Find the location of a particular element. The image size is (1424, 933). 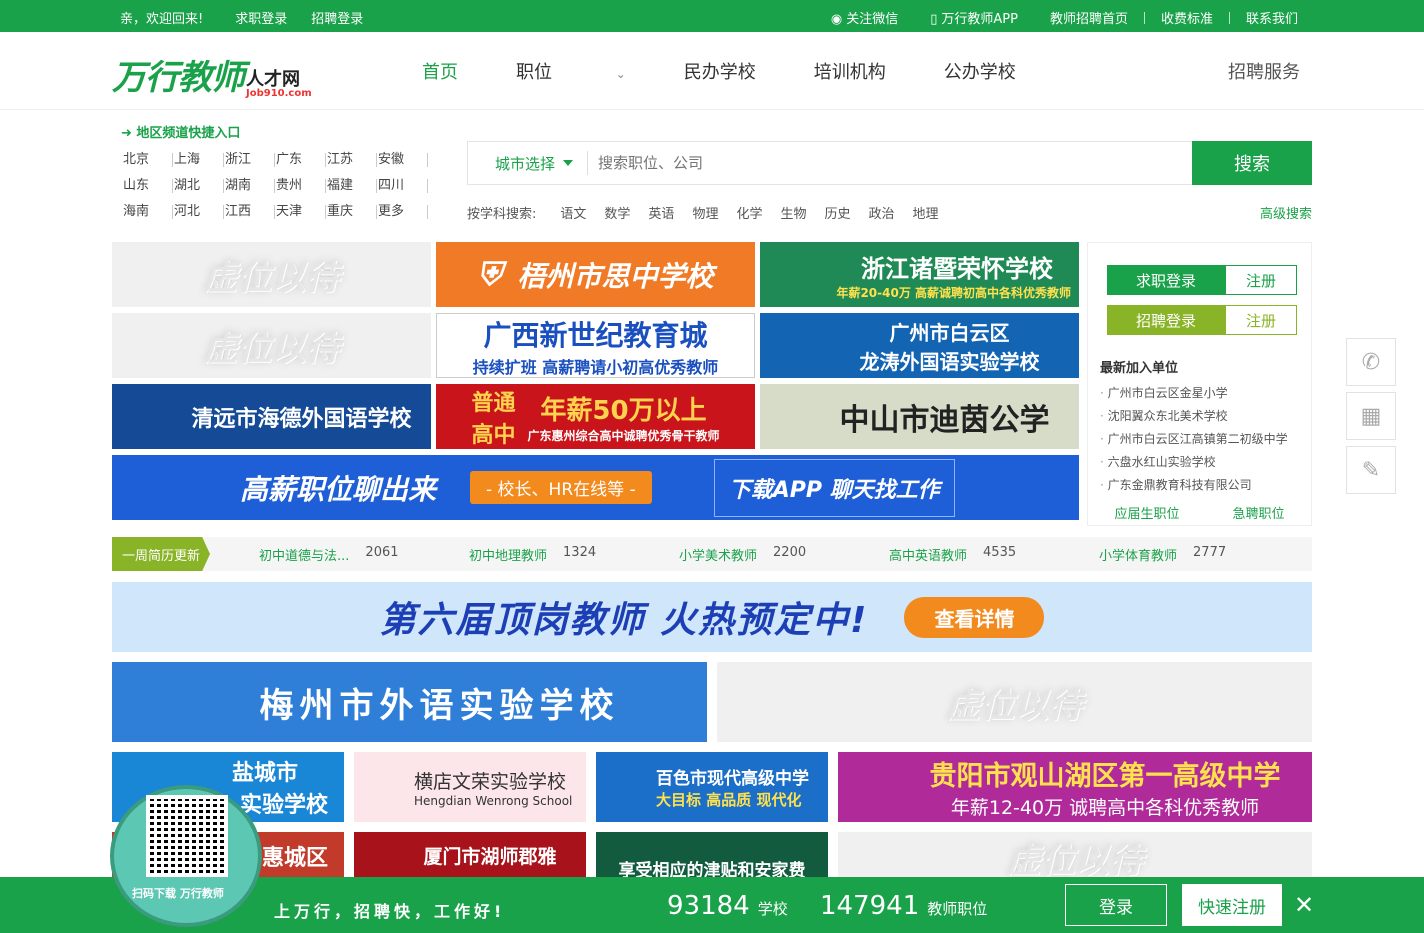

app-qr-bubble: 扫码下载 万行教师 is located at coordinates (186, 856).